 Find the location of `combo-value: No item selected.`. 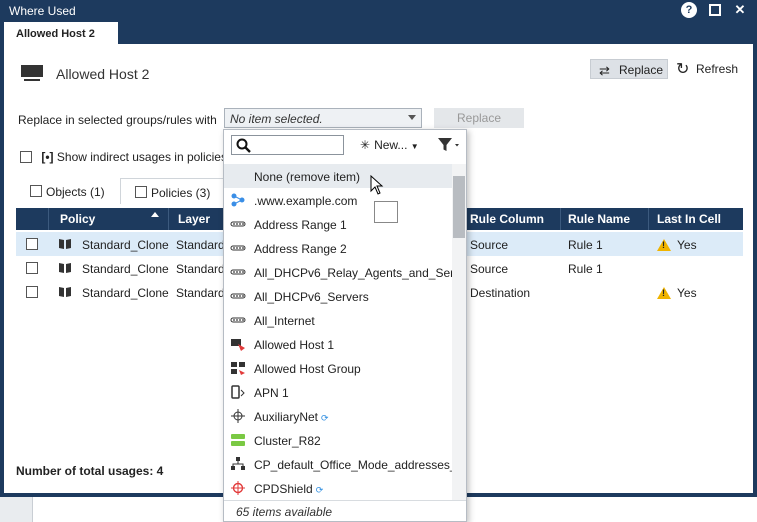

combo-value: No item selected. is located at coordinates (276, 119).